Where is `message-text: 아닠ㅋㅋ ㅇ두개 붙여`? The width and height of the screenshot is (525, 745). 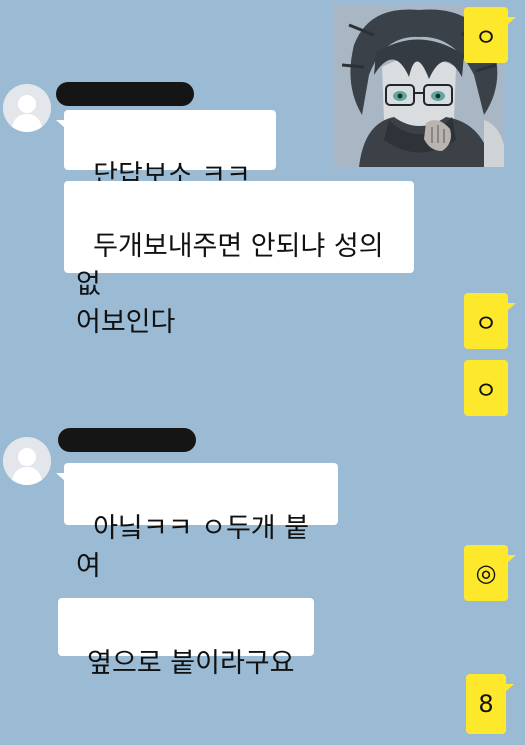
message-text: 아닠ㅋㅋ ㅇ두개 붙여 is located at coordinates (193, 547).